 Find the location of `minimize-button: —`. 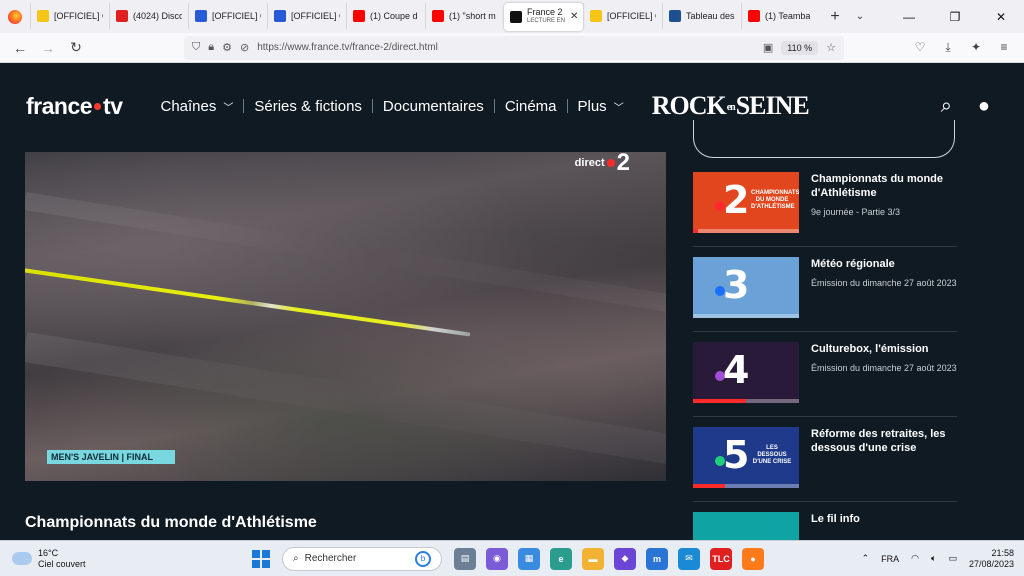

minimize-button: — is located at coordinates (909, 17).